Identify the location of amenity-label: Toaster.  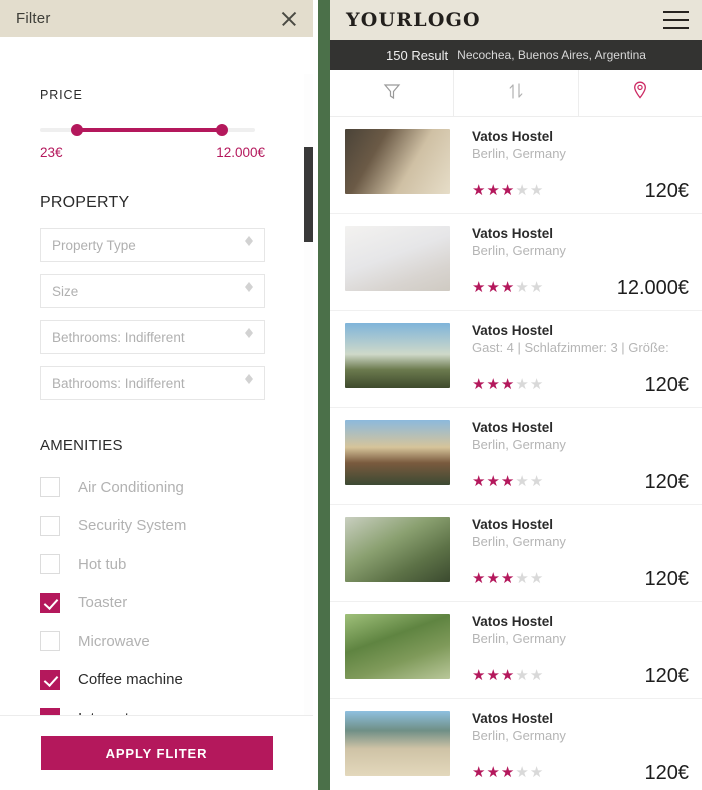
(103, 603).